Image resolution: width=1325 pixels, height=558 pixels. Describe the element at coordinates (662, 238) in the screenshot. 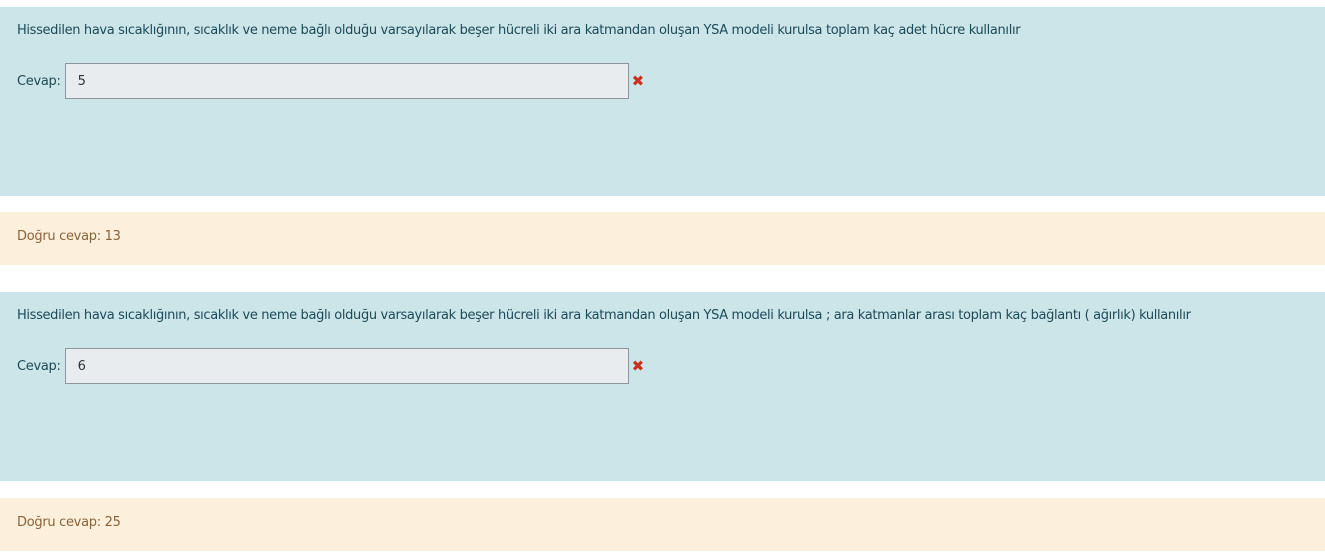

I see `feedback-1: Doğru cevap: 13` at that location.